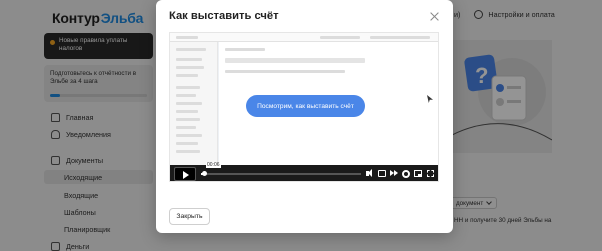  Describe the element at coordinates (205, 173) in the screenshot. I see `timeline-knob` at that location.